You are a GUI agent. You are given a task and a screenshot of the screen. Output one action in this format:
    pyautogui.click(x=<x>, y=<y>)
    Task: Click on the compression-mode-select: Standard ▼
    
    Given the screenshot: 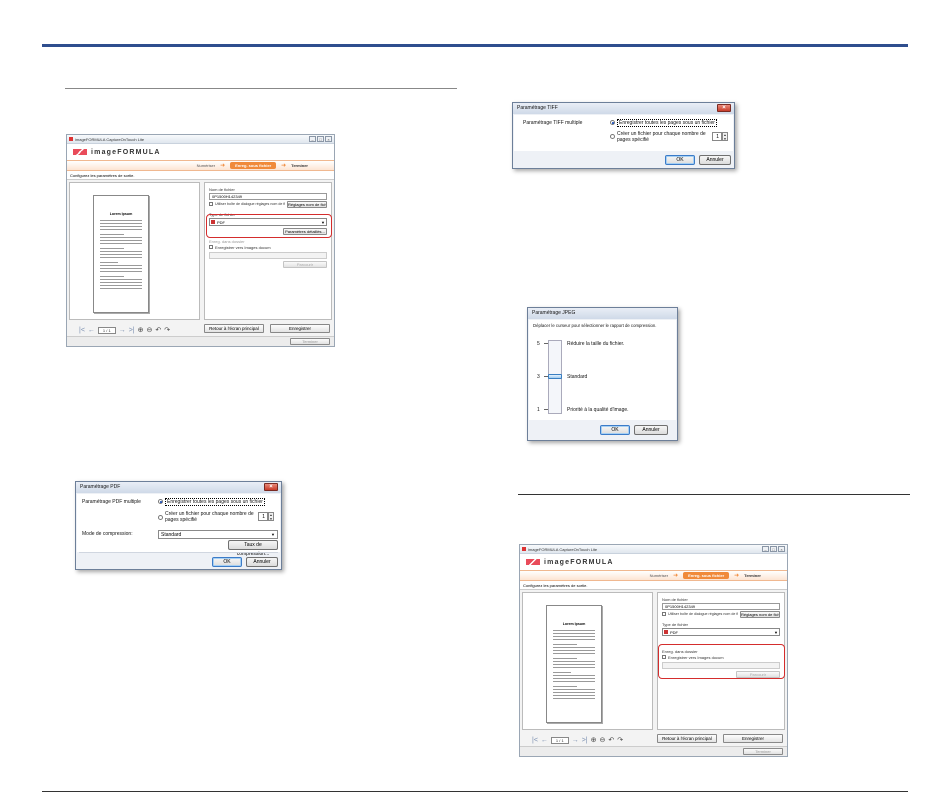 What is the action you would take?
    pyautogui.click(x=218, y=534)
    